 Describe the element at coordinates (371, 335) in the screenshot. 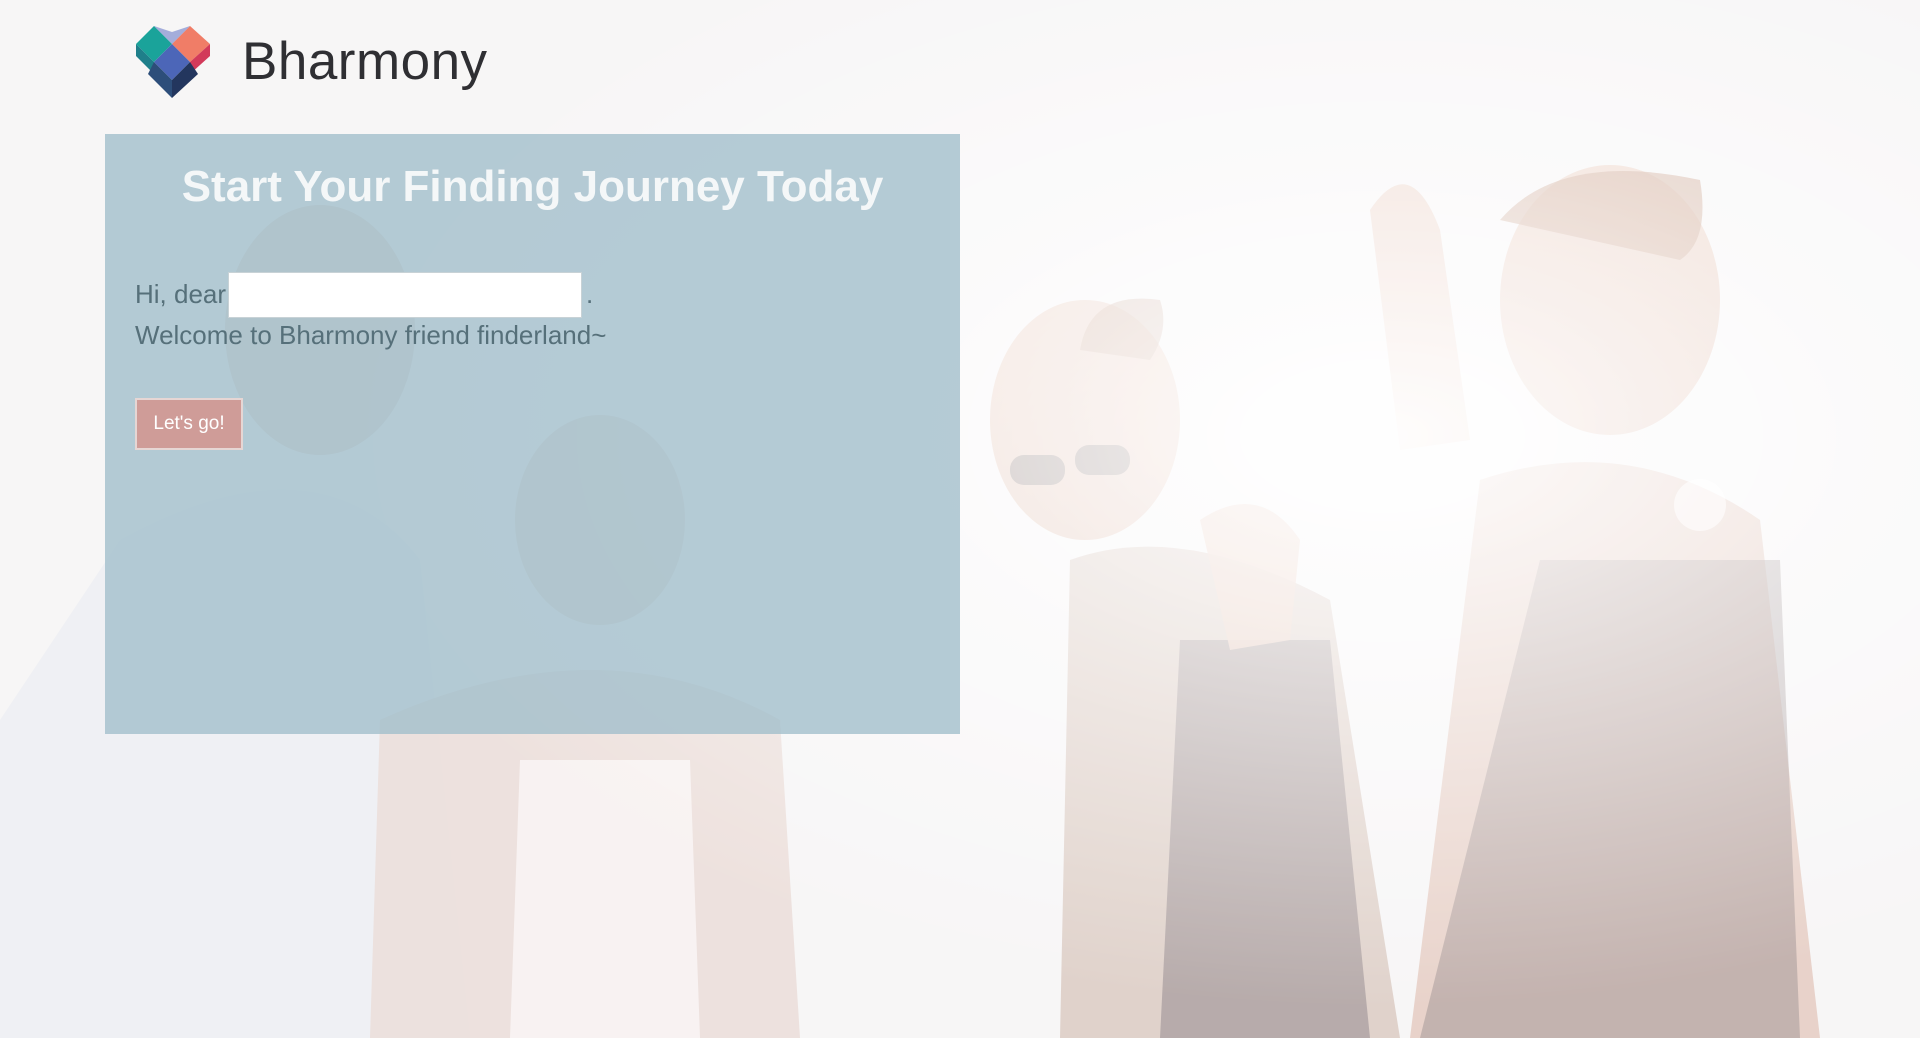

I see `welcome-text: Welcome to Bharmony friend finderland~` at that location.